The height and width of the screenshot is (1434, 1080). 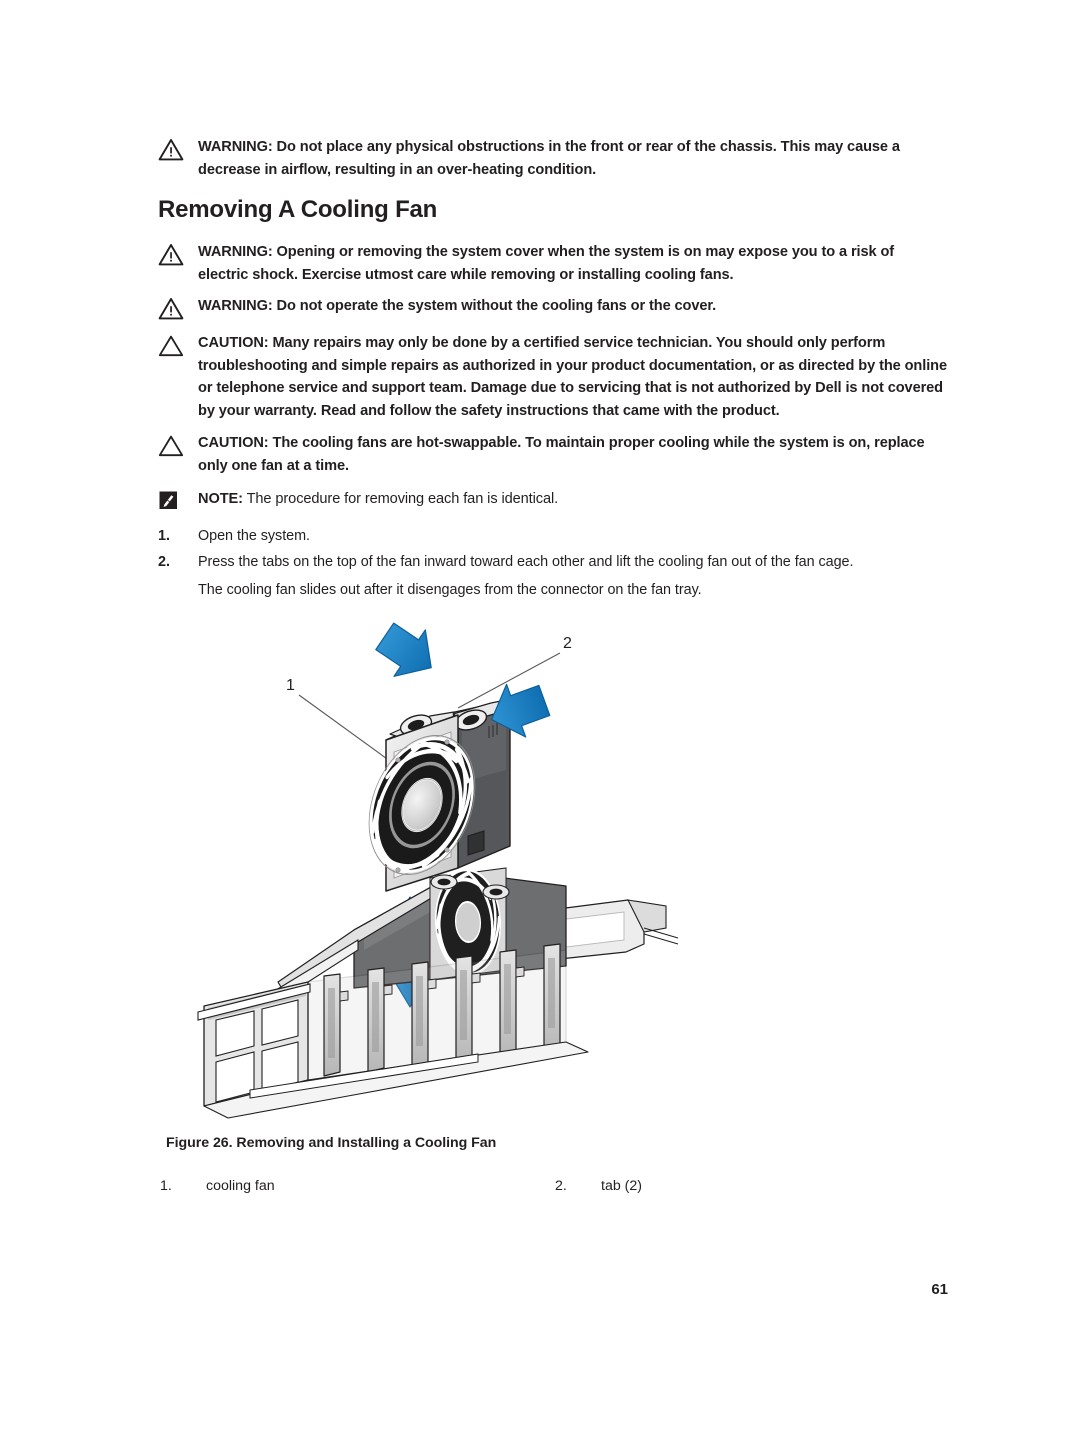 I want to click on callout-number-2: 2, so click(x=567, y=643).